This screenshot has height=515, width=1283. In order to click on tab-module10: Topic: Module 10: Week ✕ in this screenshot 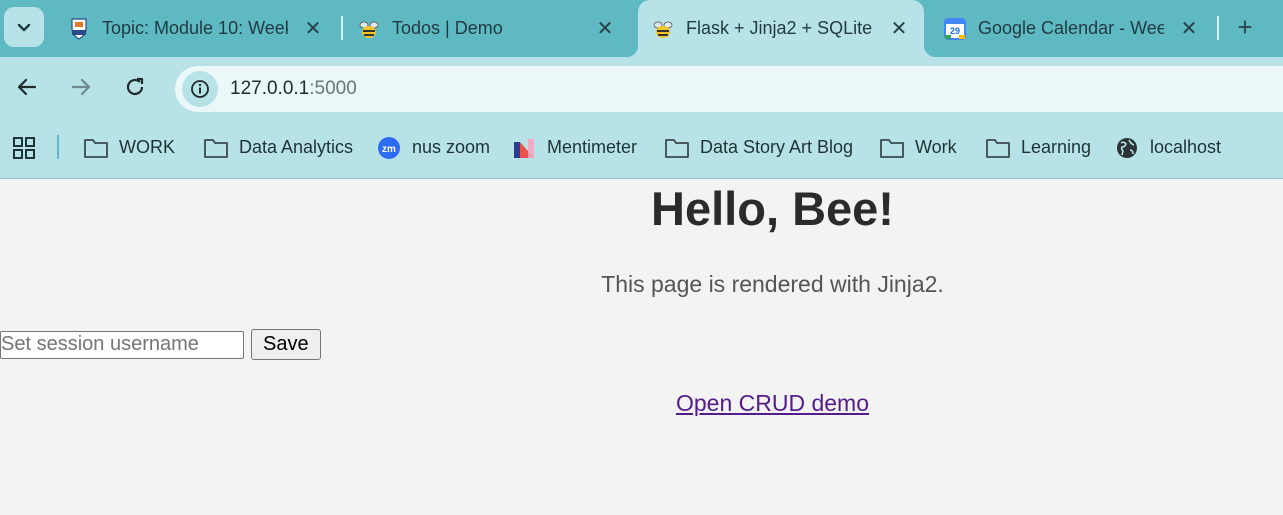, I will do `click(196, 28)`.